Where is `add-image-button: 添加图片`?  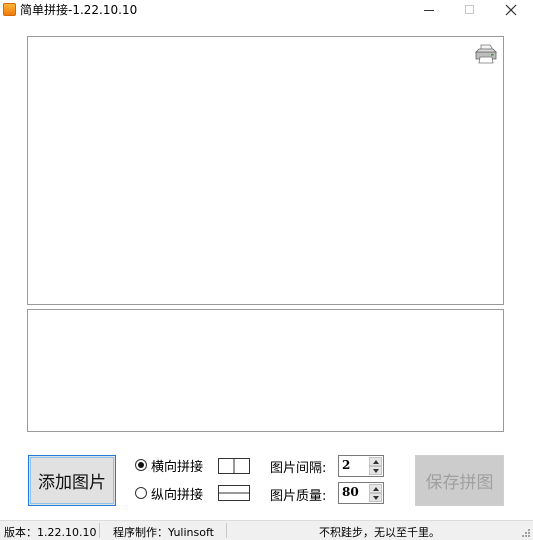 add-image-button: 添加图片 is located at coordinates (72, 480).